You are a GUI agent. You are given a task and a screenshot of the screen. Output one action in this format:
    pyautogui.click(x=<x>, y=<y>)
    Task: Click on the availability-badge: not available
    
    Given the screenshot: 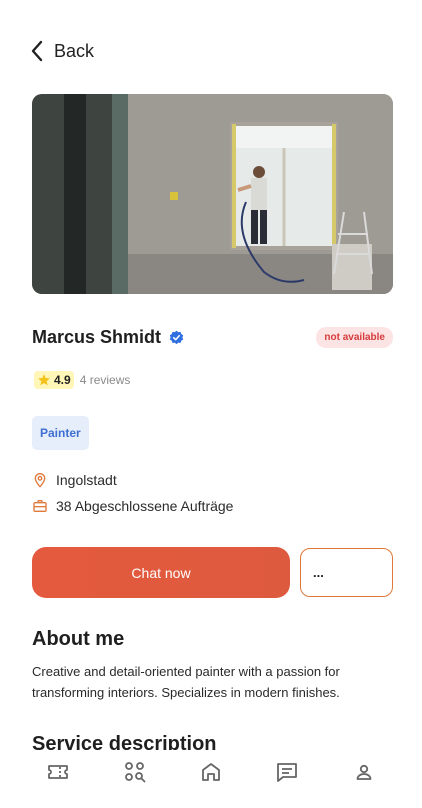 What is the action you would take?
    pyautogui.click(x=354, y=337)
    